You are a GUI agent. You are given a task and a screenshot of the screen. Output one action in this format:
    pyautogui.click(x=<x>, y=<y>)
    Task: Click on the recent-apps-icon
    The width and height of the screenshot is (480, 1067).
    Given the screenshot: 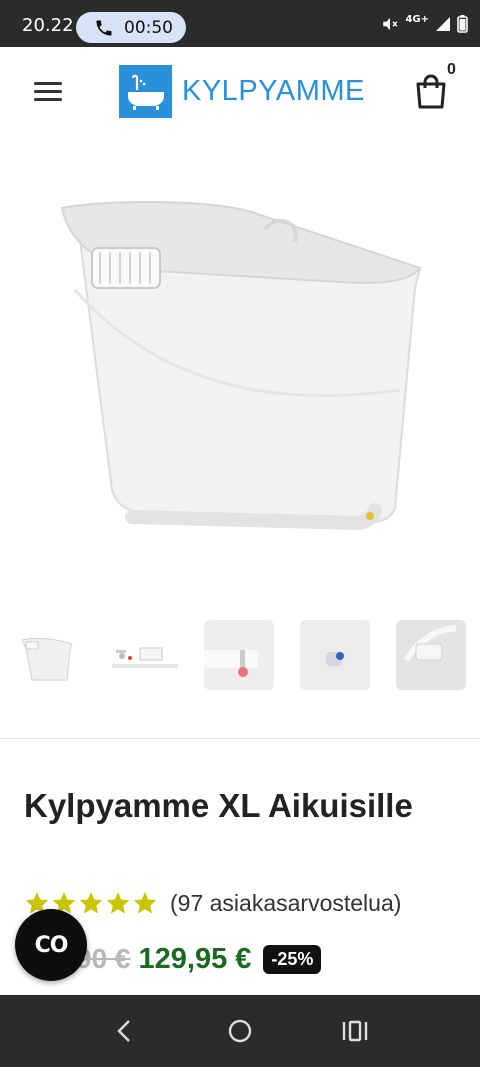 What is the action you would take?
    pyautogui.click(x=355, y=1031)
    